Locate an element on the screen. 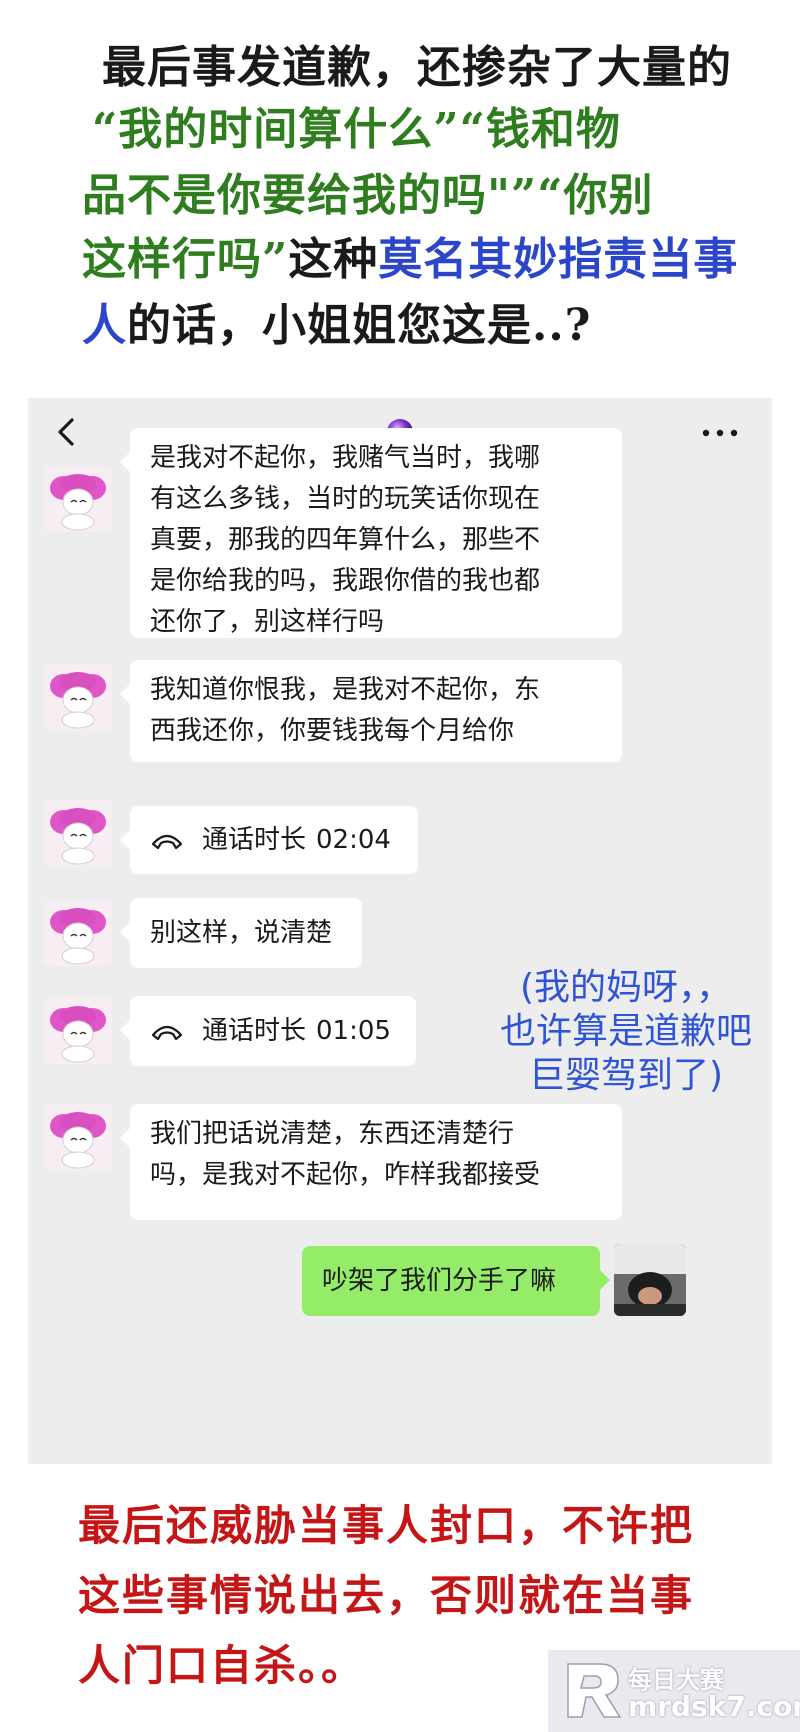 This screenshot has width=800, height=1732. headline-line-5-blue: 人 is located at coordinates (104, 325).